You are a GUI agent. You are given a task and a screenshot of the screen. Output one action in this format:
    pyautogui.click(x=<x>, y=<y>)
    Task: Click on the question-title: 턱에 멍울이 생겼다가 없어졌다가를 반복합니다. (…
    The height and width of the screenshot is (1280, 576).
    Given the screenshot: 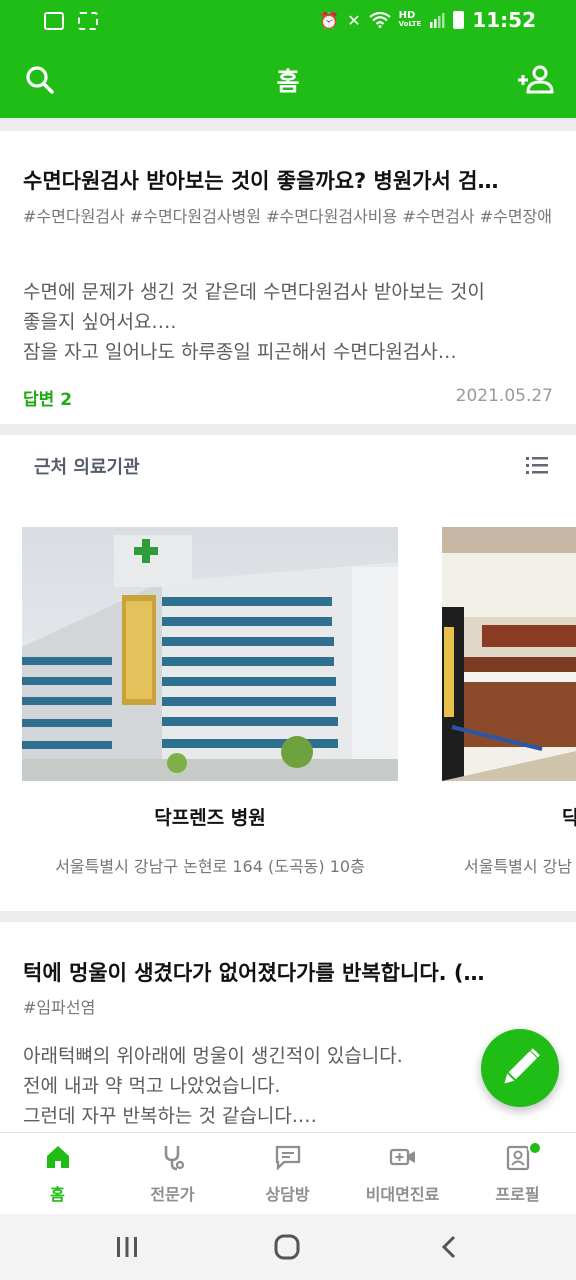 What is the action you would take?
    pyautogui.click(x=254, y=973)
    